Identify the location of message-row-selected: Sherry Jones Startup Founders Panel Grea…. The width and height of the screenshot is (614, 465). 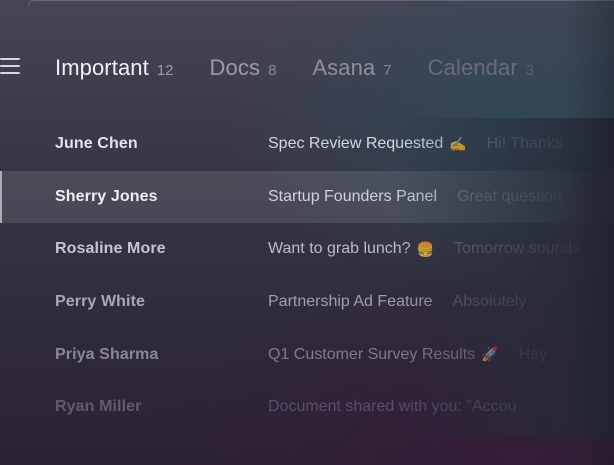
(307, 197).